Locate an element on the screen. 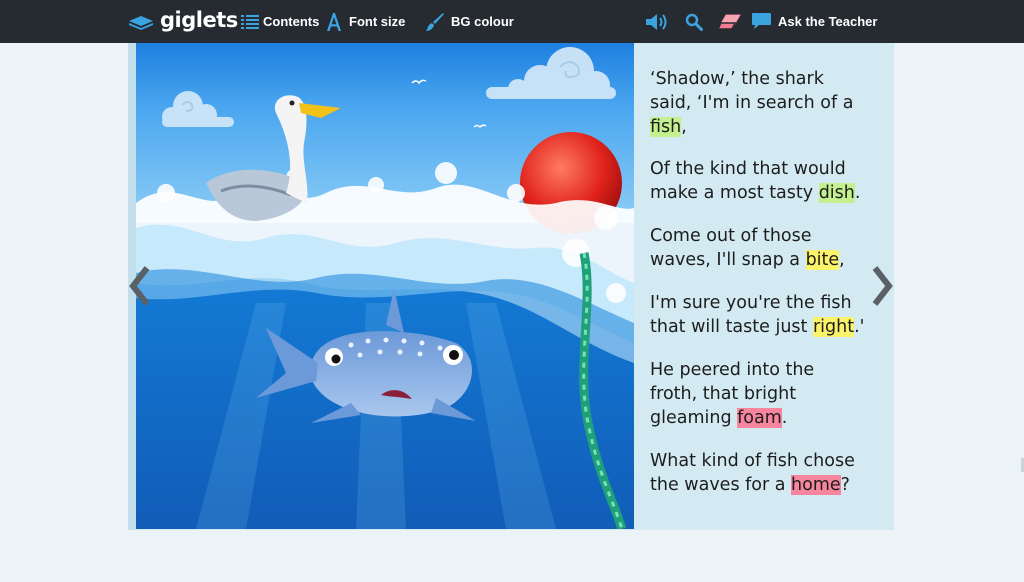 The image size is (1024, 582). bg-colour-button: BG colour is located at coordinates (469, 21).